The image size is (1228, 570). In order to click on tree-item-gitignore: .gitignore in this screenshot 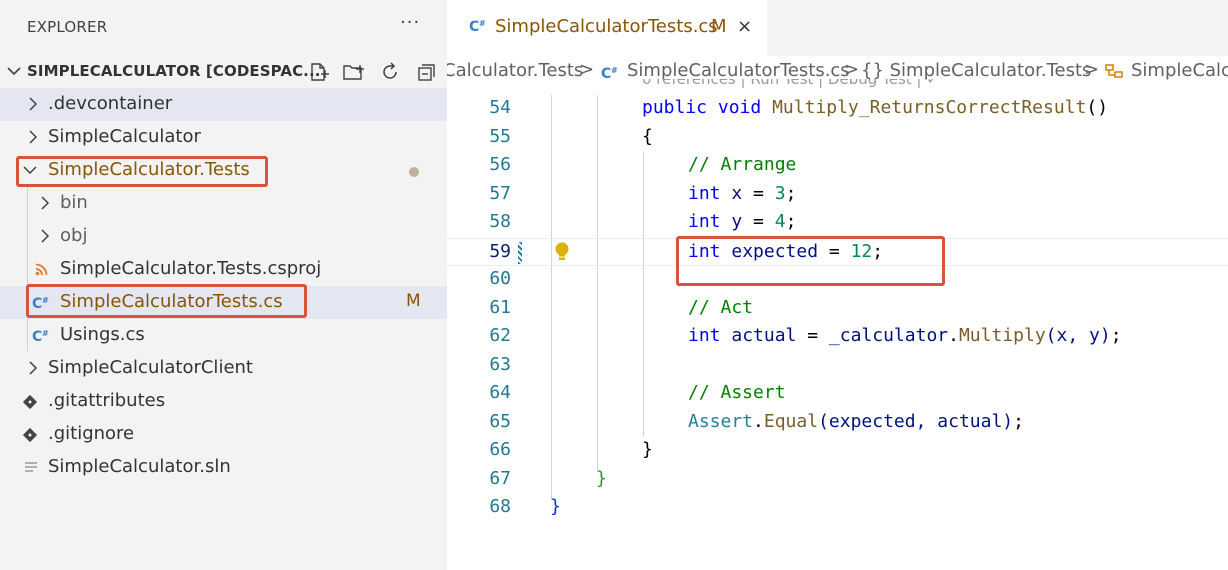, I will do `click(223, 434)`.